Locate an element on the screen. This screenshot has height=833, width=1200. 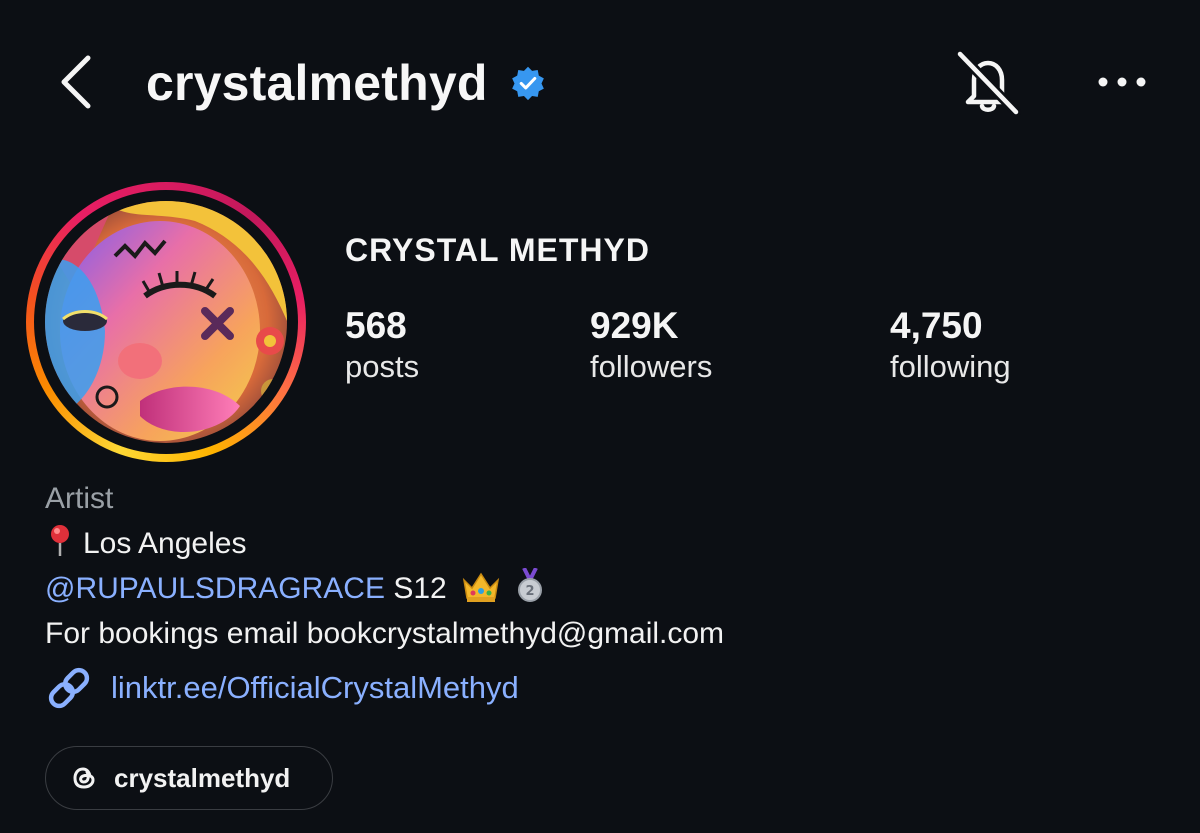
notifications-button is located at coordinates (988, 83).